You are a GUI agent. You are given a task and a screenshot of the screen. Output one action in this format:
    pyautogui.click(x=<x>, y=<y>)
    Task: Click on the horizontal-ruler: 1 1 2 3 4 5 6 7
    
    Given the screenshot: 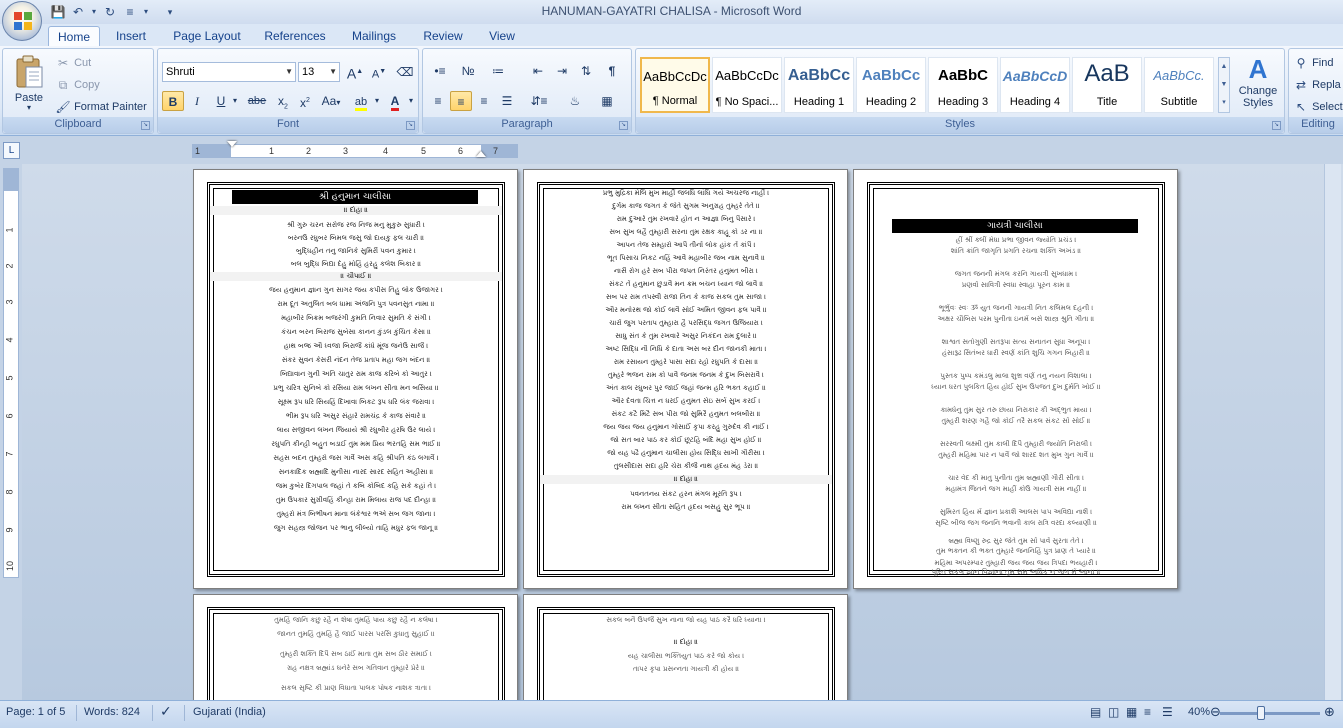 What is the action you would take?
    pyautogui.click(x=355, y=149)
    